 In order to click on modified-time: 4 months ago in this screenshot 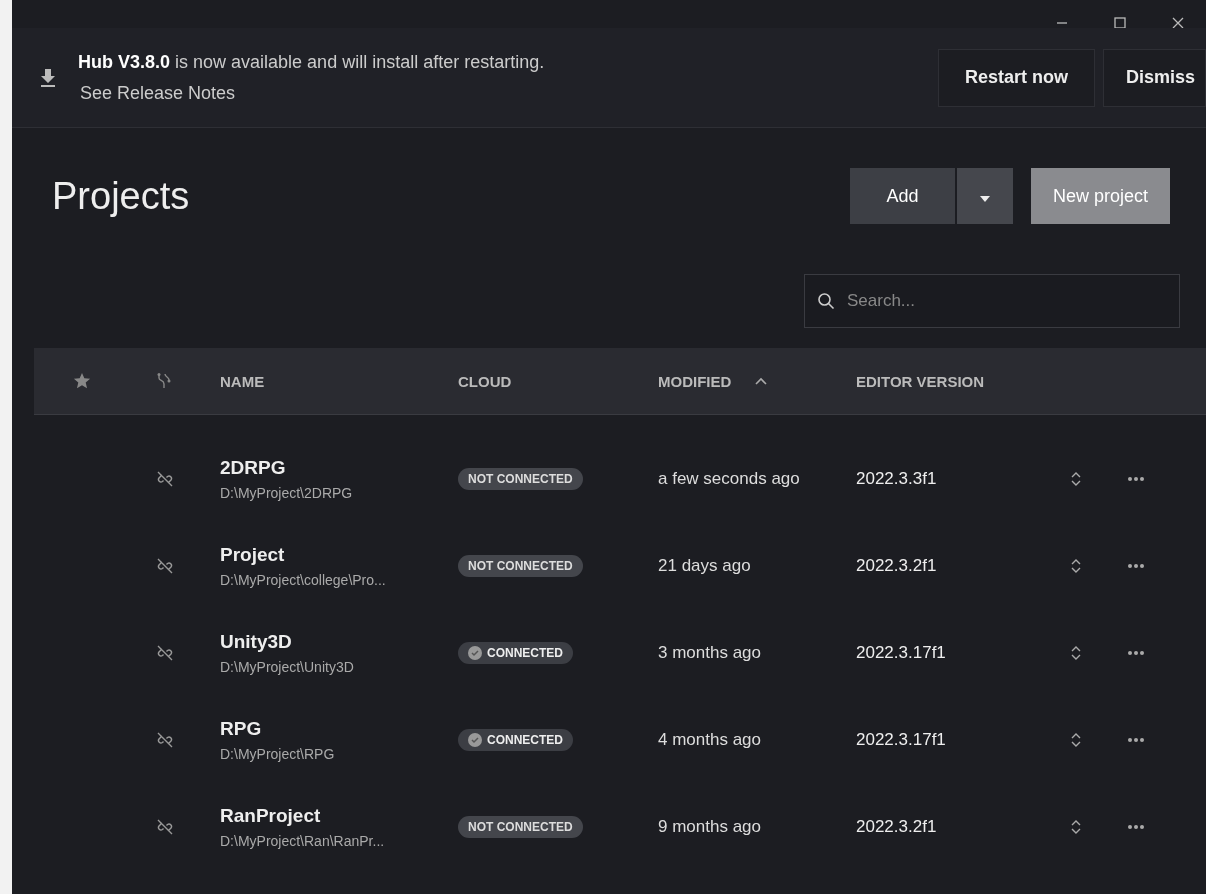, I will do `click(710, 739)`.